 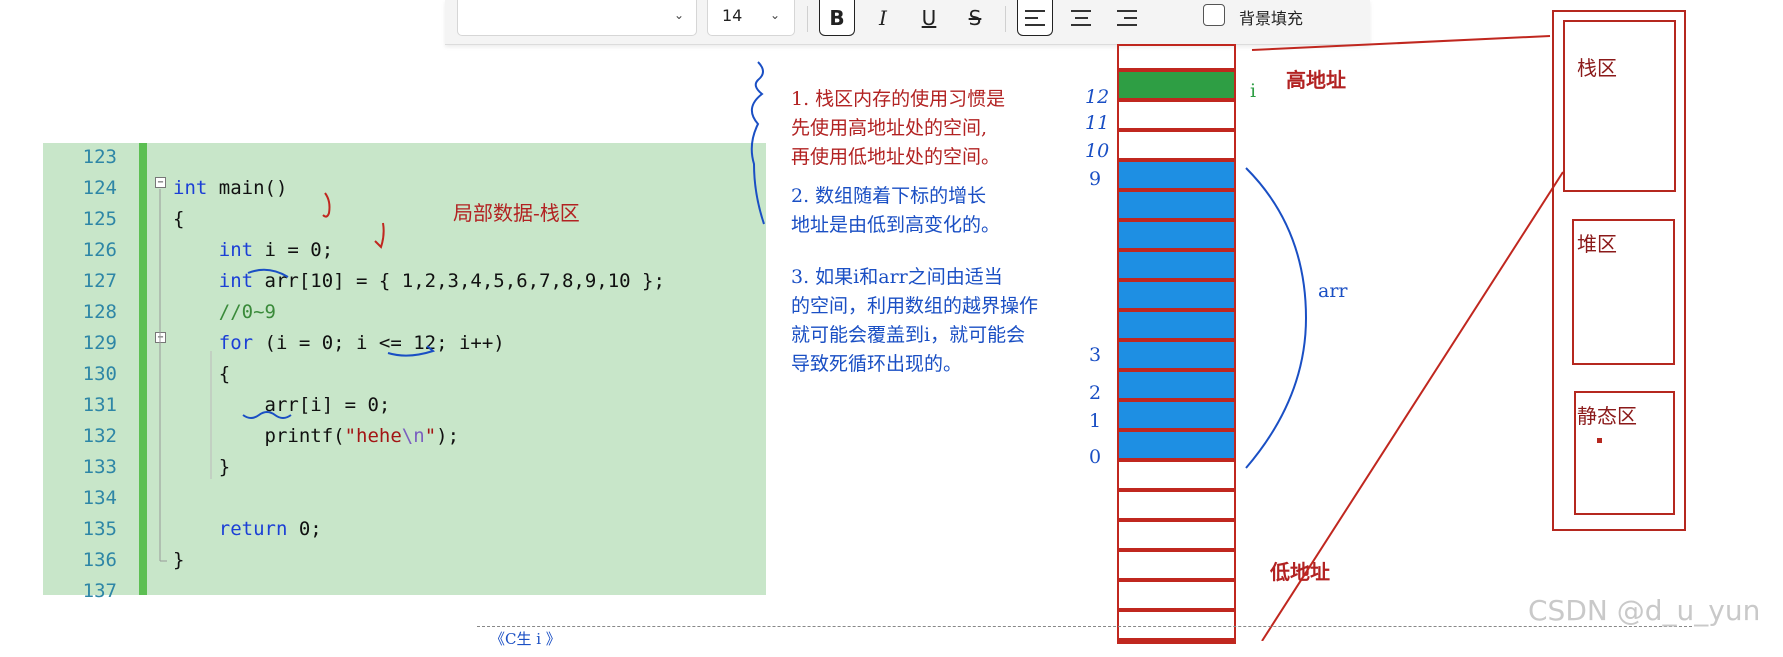 I want to click on watermark: CSDN @d_u_yun, so click(x=1644, y=610).